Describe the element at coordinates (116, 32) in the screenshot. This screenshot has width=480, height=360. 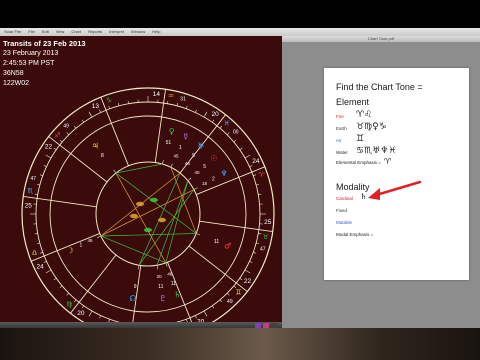
I see `menu-item: Interpret` at that location.